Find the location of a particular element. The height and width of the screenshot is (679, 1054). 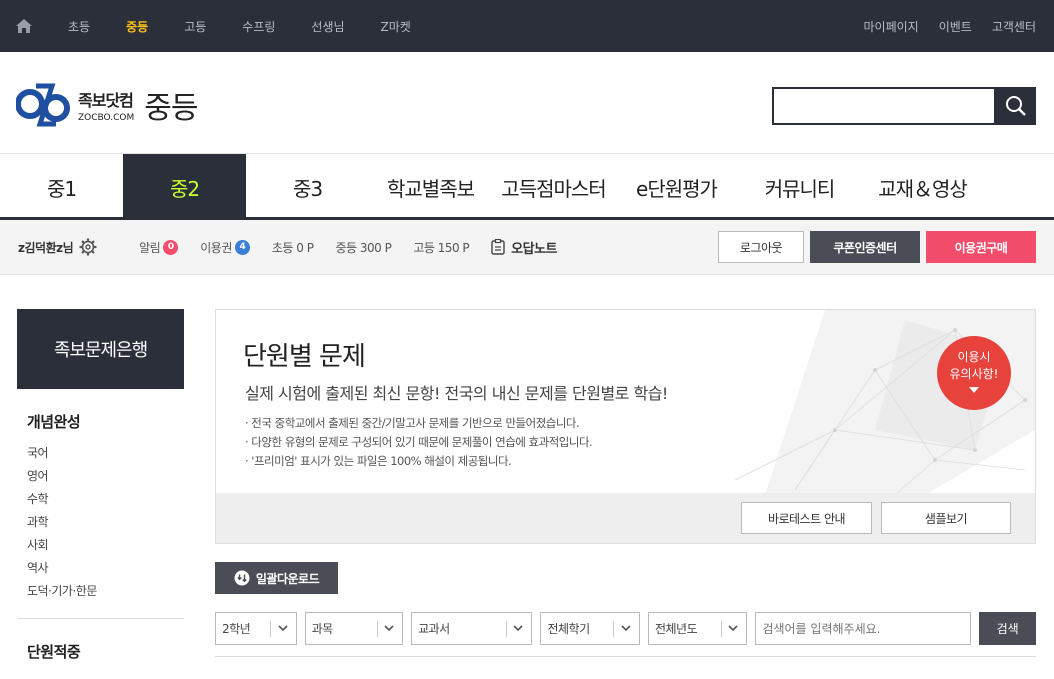

subject-select: 과목 is located at coordinates (354, 628).